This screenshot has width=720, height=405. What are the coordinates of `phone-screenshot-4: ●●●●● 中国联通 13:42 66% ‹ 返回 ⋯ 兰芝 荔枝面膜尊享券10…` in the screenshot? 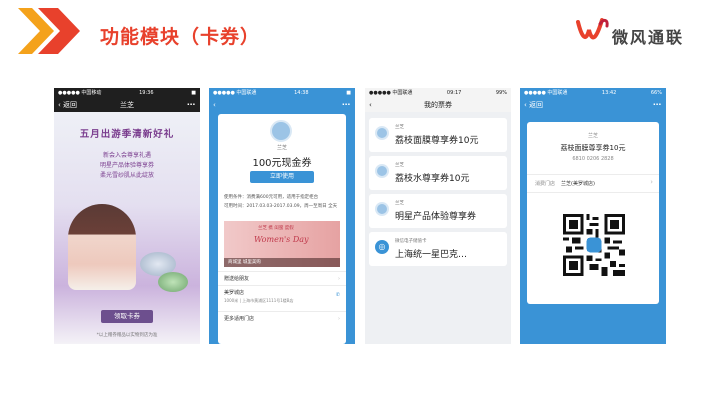 It's located at (593, 216).